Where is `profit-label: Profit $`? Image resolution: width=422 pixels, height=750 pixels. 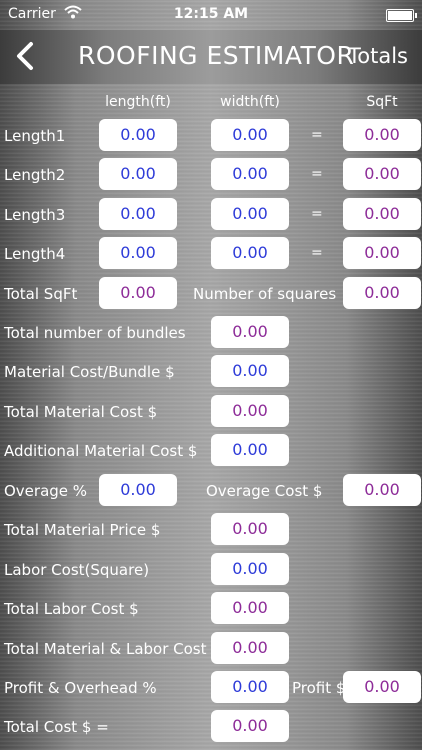 profit-label: Profit $ is located at coordinates (319, 688).